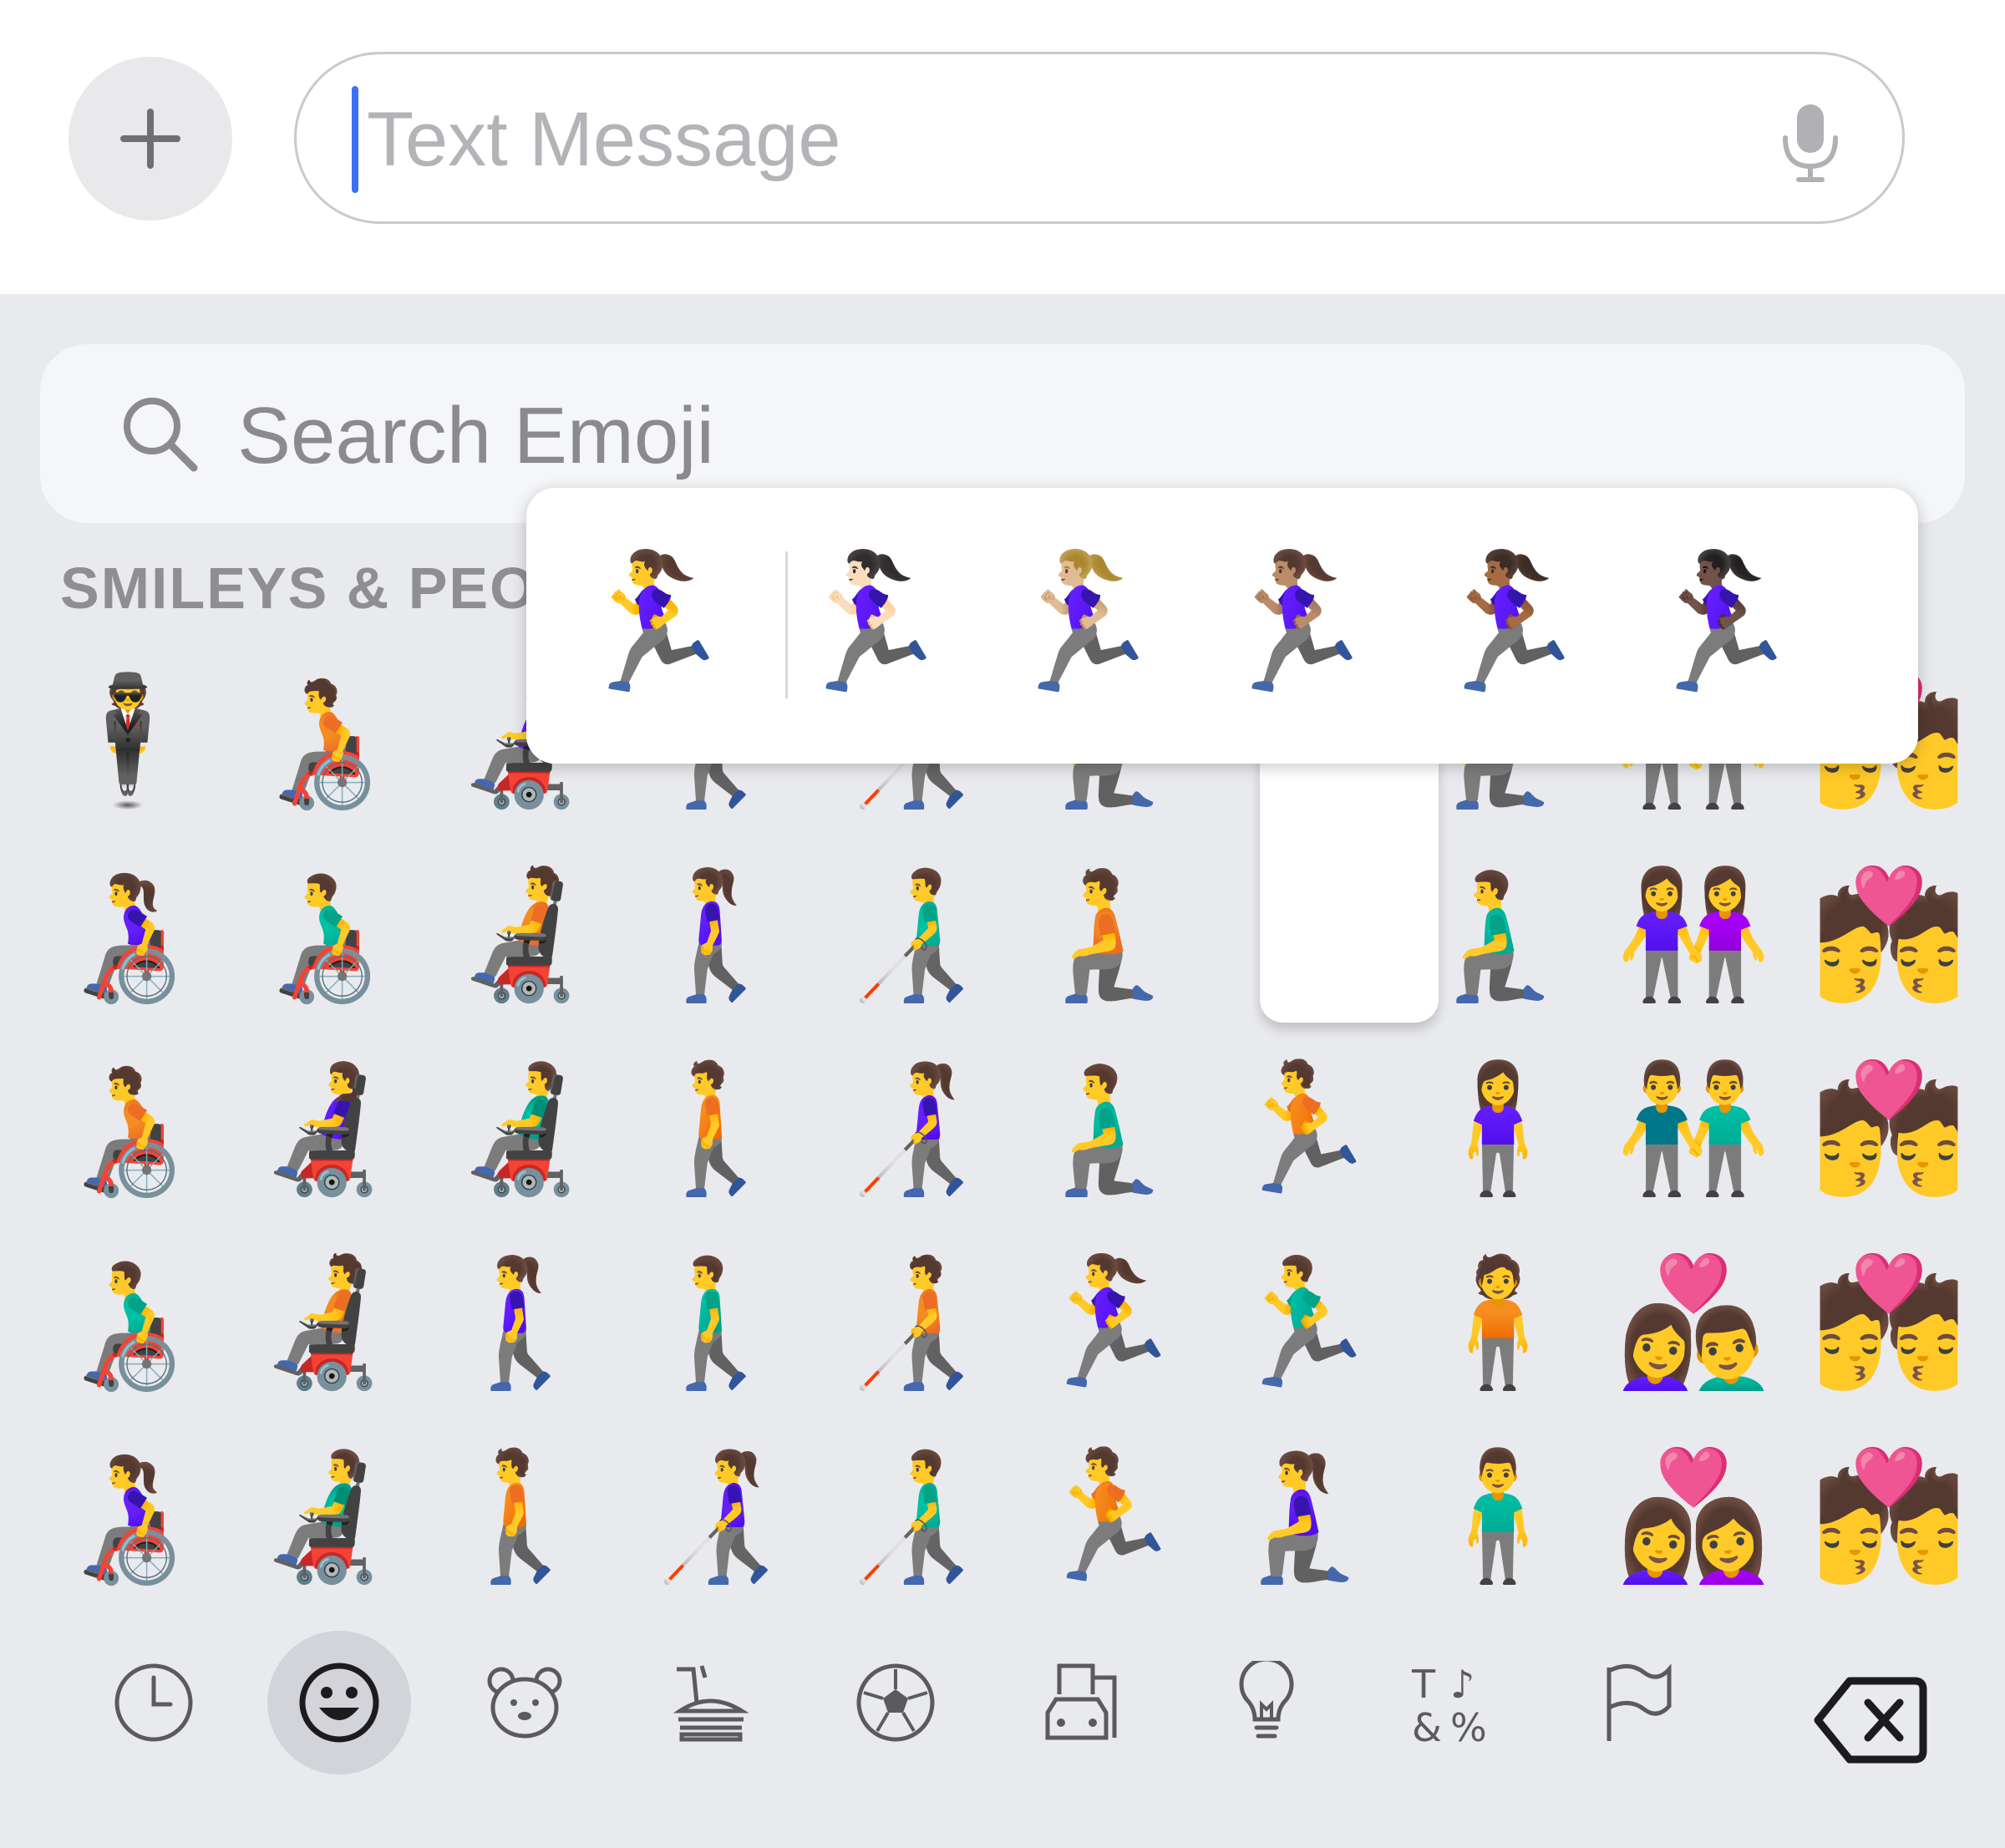 This screenshot has height=1848, width=2005. I want to click on emoji-cell: 👩‍❤️‍👨, so click(1693, 1322).